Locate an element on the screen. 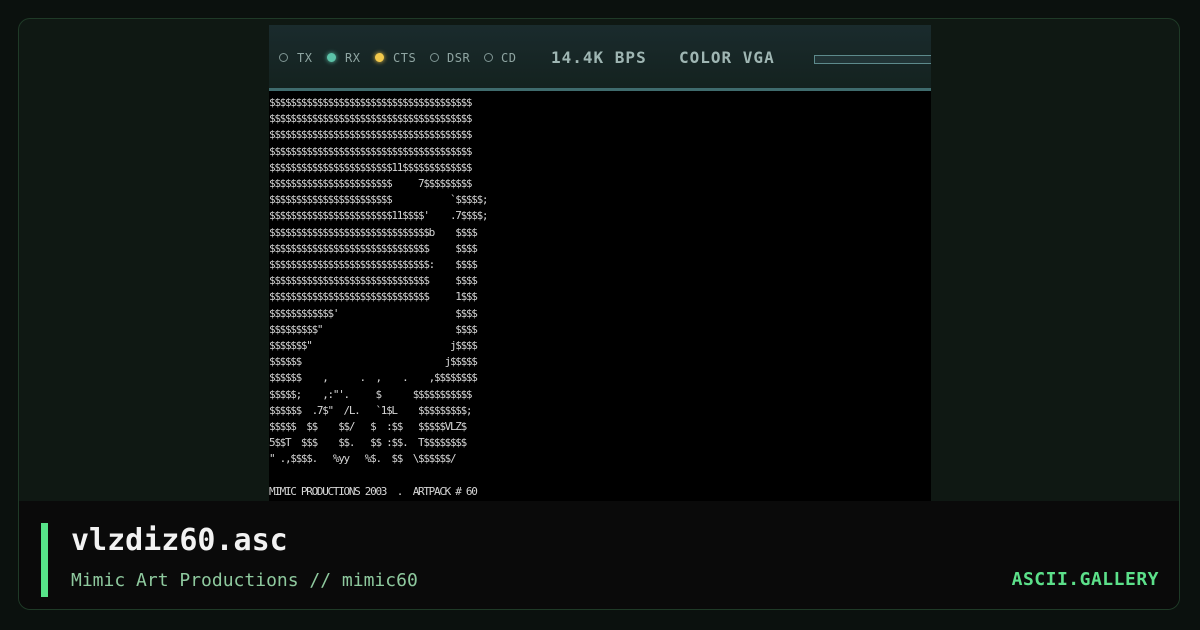 The width and height of the screenshot is (1200, 630). dsr-label: DSR is located at coordinates (459, 58).